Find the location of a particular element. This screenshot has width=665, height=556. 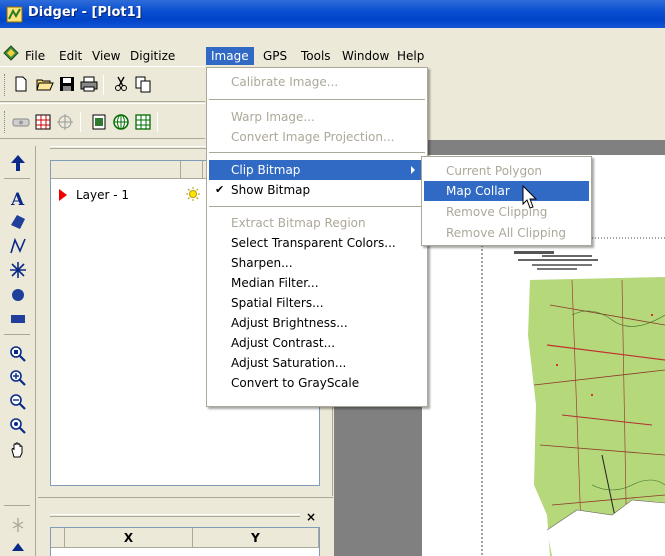

document-system-icon is located at coordinates (11, 53).